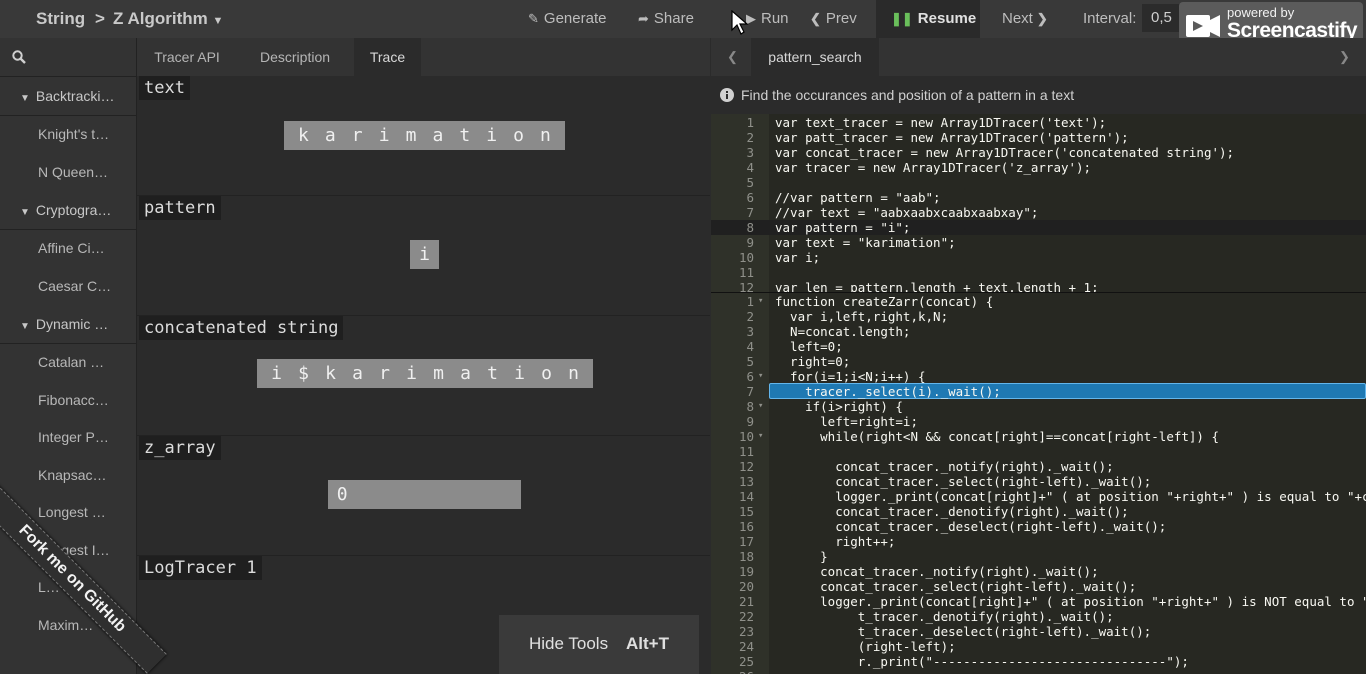  Describe the element at coordinates (1038, 616) in the screenshot. I see `code-line: 22 t_tracer._denotify(right)._wait();` at that location.